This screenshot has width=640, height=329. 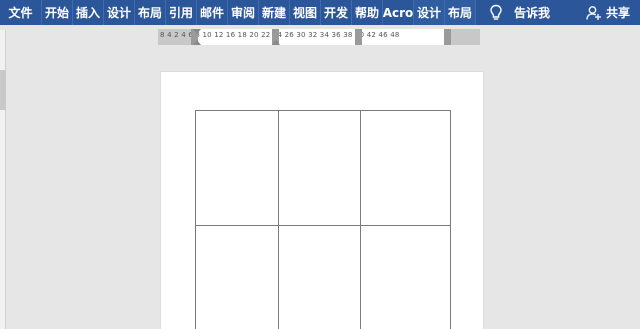 What do you see at coordinates (617, 13) in the screenshot?
I see `share-label: 共享` at bounding box center [617, 13].